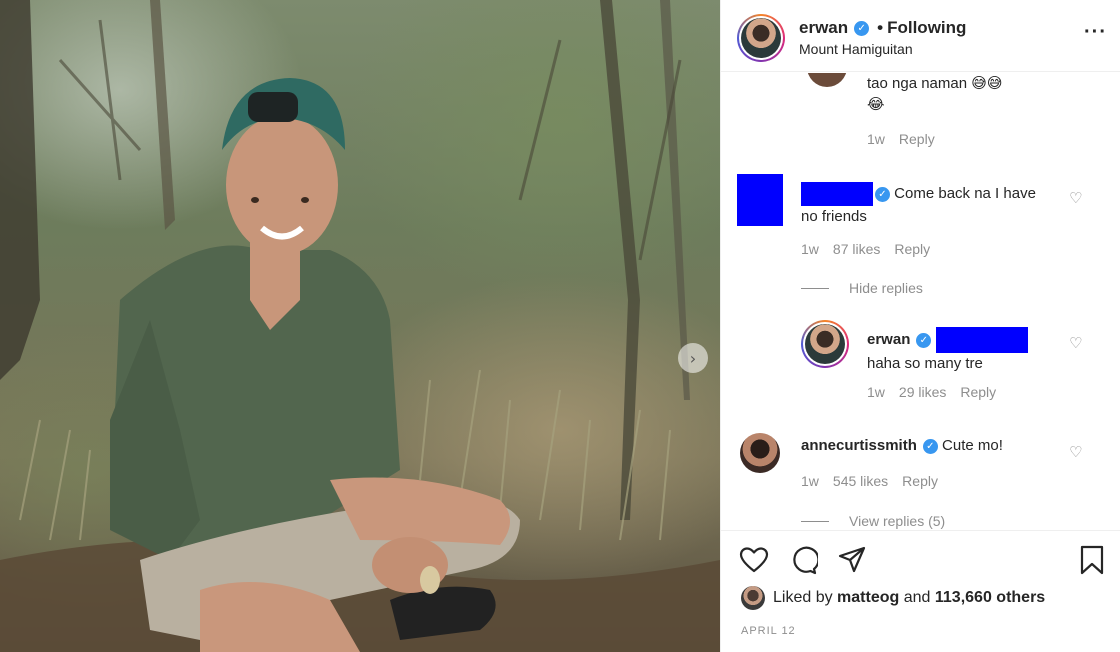  I want to click on reply-text: erwan ✓ haha so many tre, so click(977, 350).